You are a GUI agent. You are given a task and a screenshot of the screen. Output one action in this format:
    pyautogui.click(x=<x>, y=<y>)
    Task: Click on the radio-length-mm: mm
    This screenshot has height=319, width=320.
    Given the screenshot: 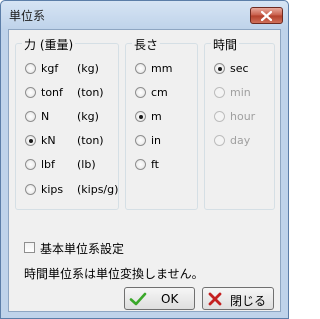 What is the action you would take?
    pyautogui.click(x=165, y=69)
    